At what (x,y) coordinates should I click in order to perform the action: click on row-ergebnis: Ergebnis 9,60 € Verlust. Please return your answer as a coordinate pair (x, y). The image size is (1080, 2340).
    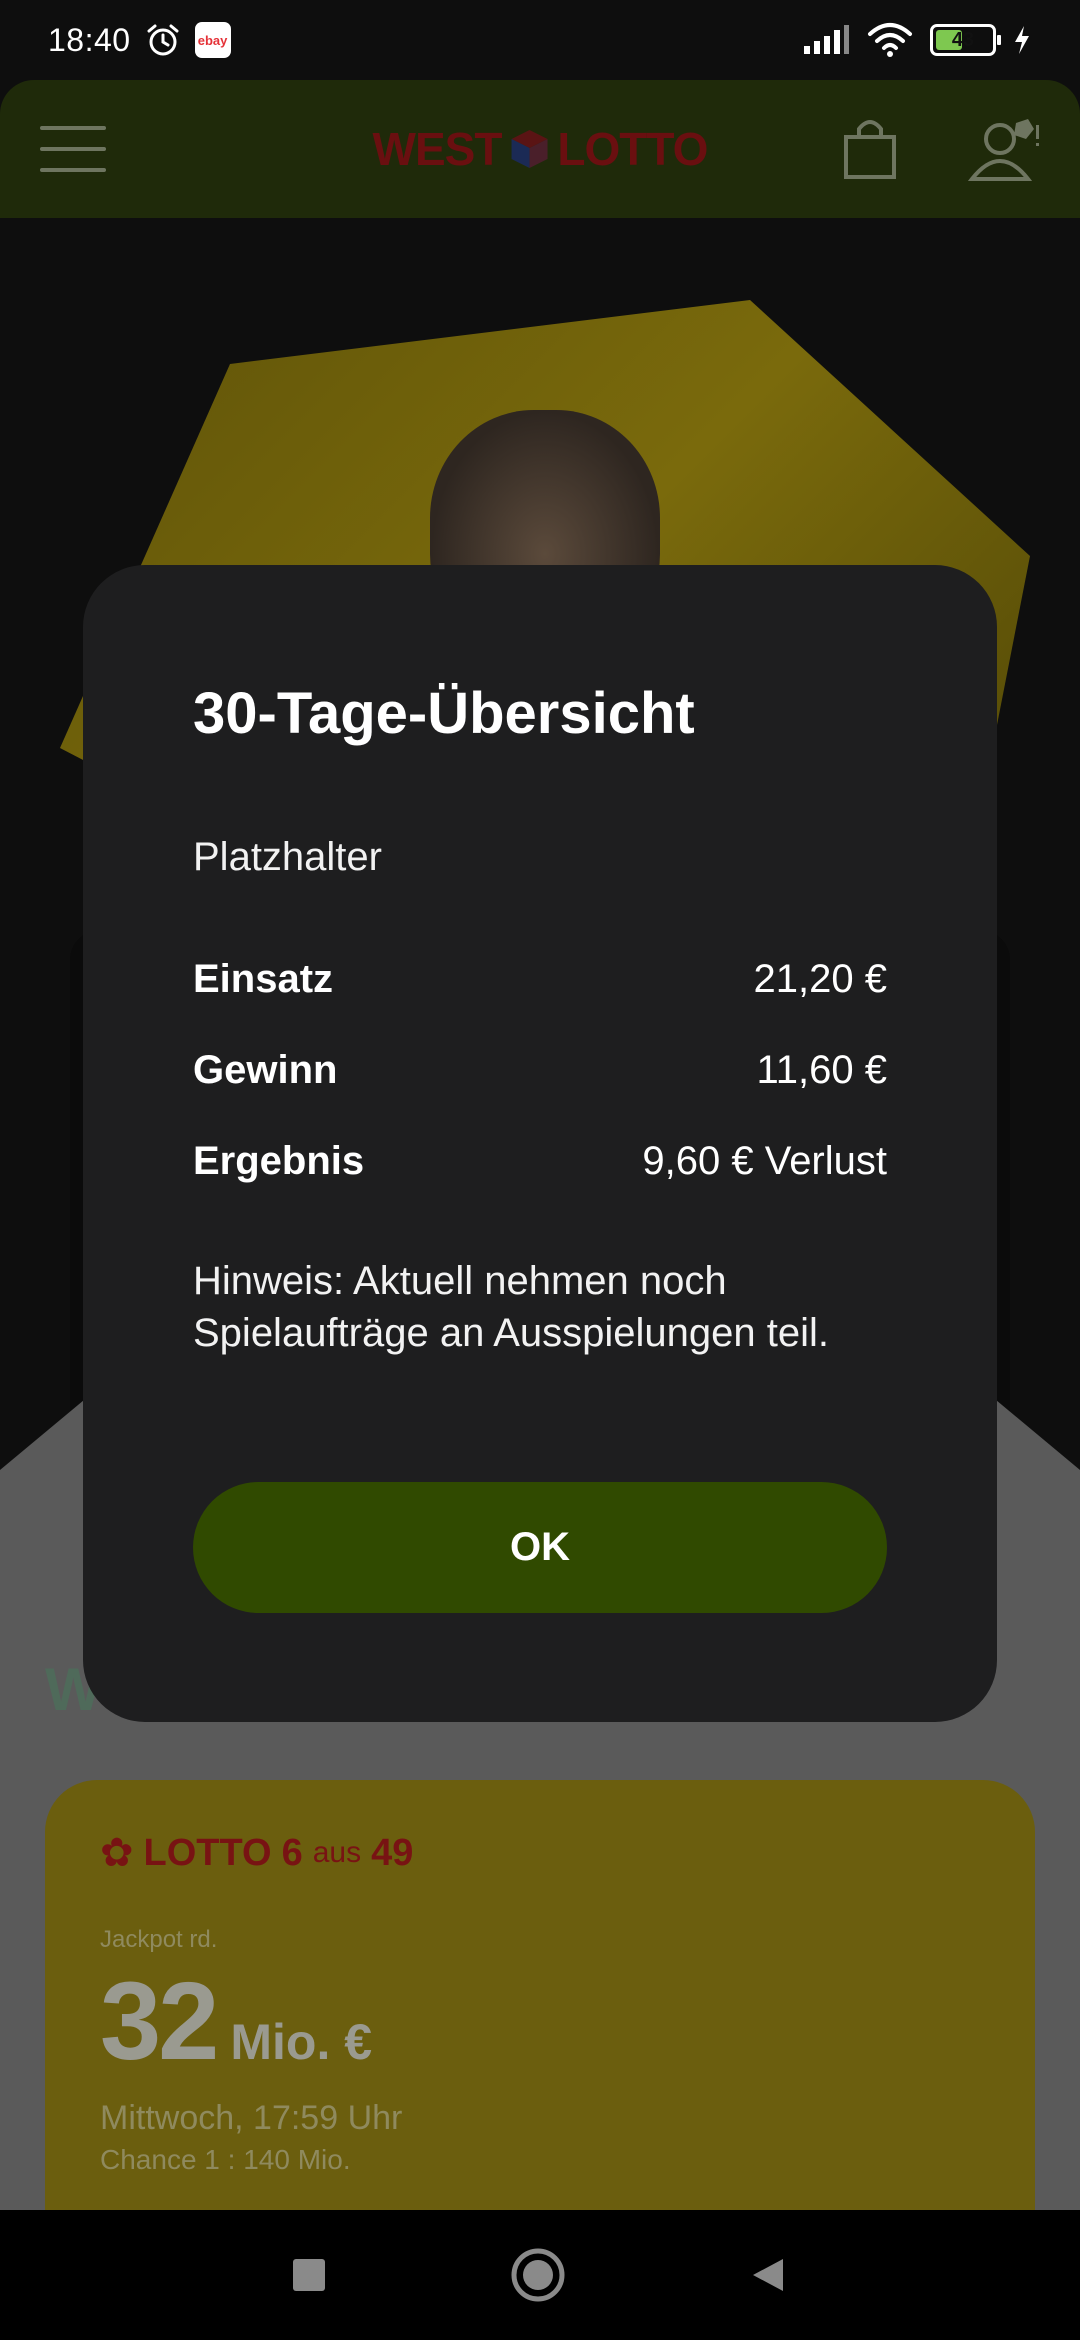
    Looking at the image, I should click on (540, 1161).